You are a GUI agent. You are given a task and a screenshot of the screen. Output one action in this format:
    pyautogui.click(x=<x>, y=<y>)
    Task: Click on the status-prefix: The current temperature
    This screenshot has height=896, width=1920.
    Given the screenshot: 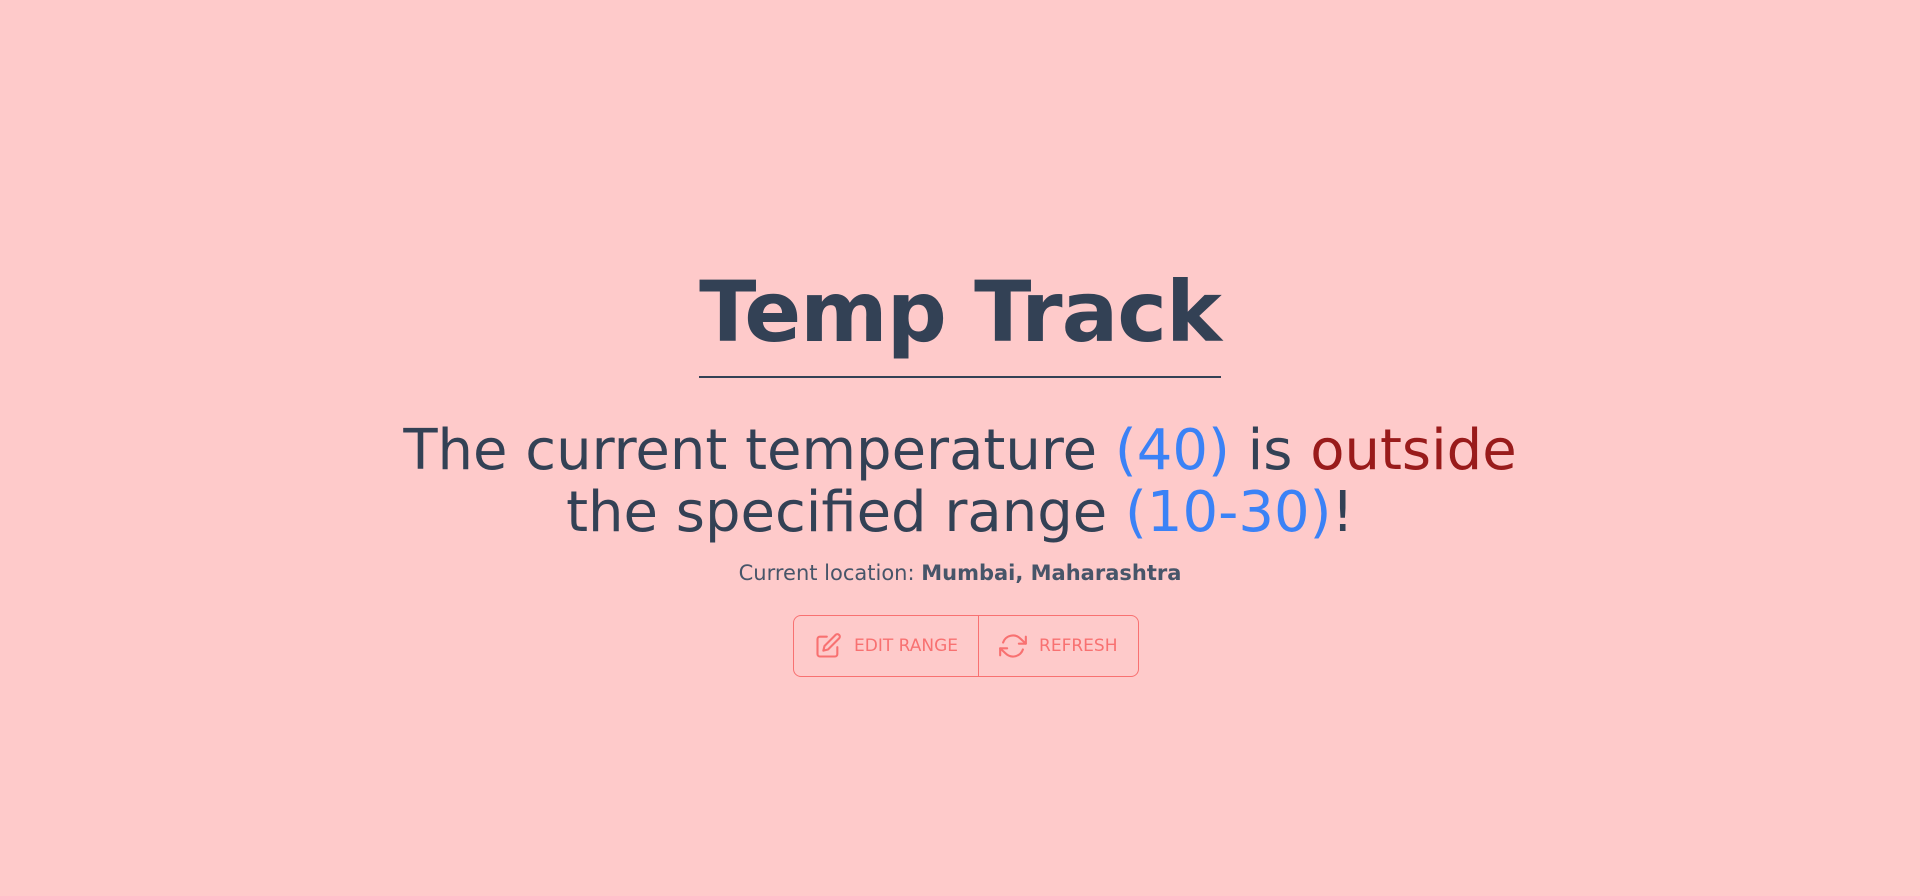 What is the action you would take?
    pyautogui.click(x=759, y=450)
    